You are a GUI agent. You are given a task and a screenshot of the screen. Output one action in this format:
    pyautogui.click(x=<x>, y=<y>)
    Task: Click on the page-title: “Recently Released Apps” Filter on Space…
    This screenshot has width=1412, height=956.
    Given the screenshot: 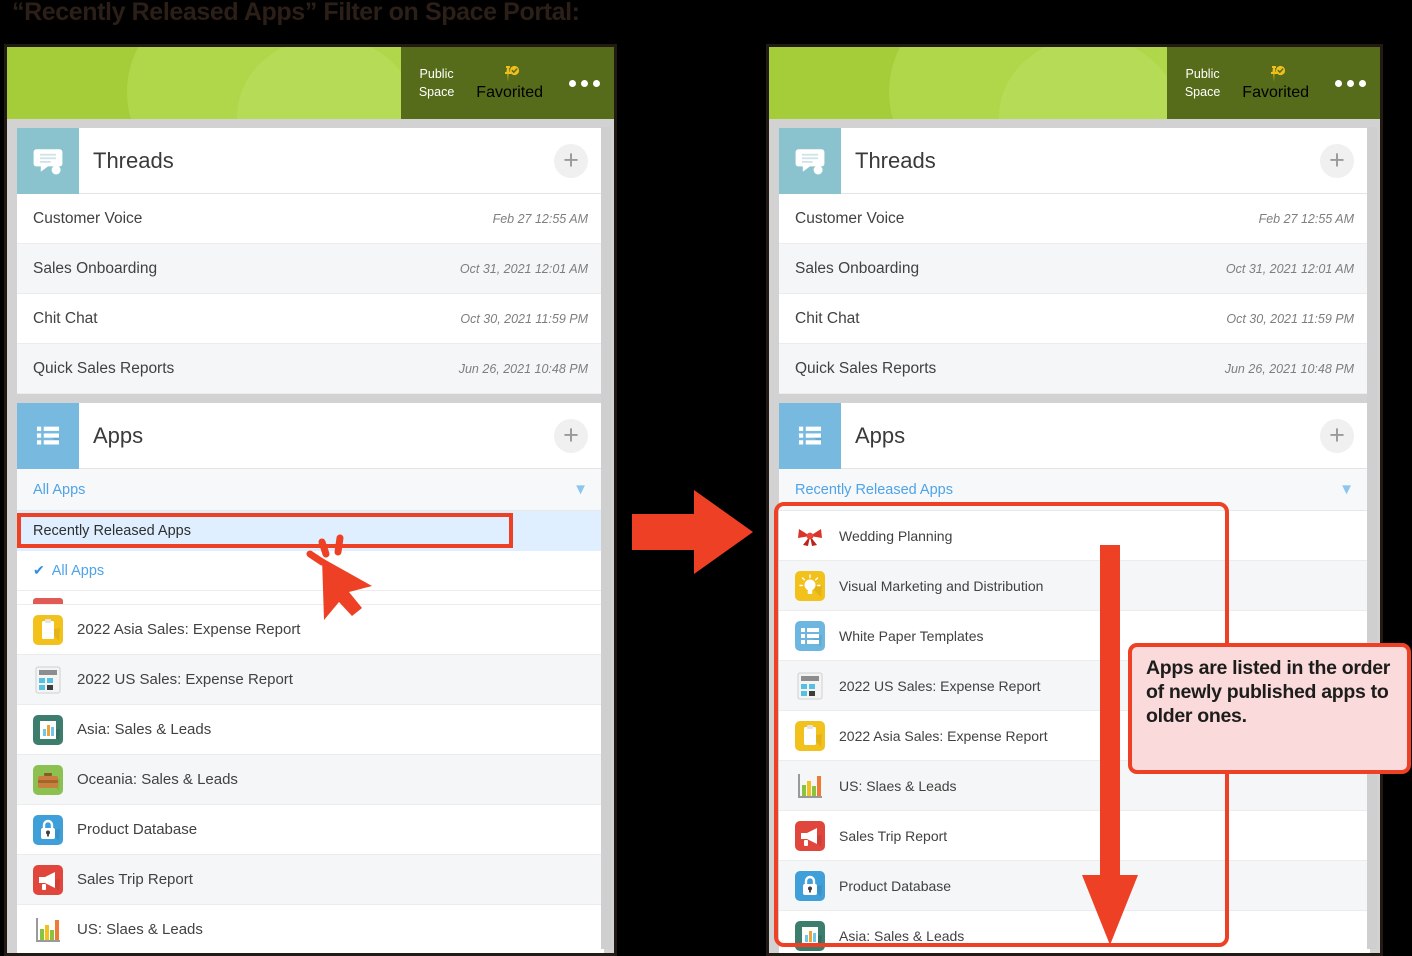 What is the action you would take?
    pyautogui.click(x=296, y=13)
    